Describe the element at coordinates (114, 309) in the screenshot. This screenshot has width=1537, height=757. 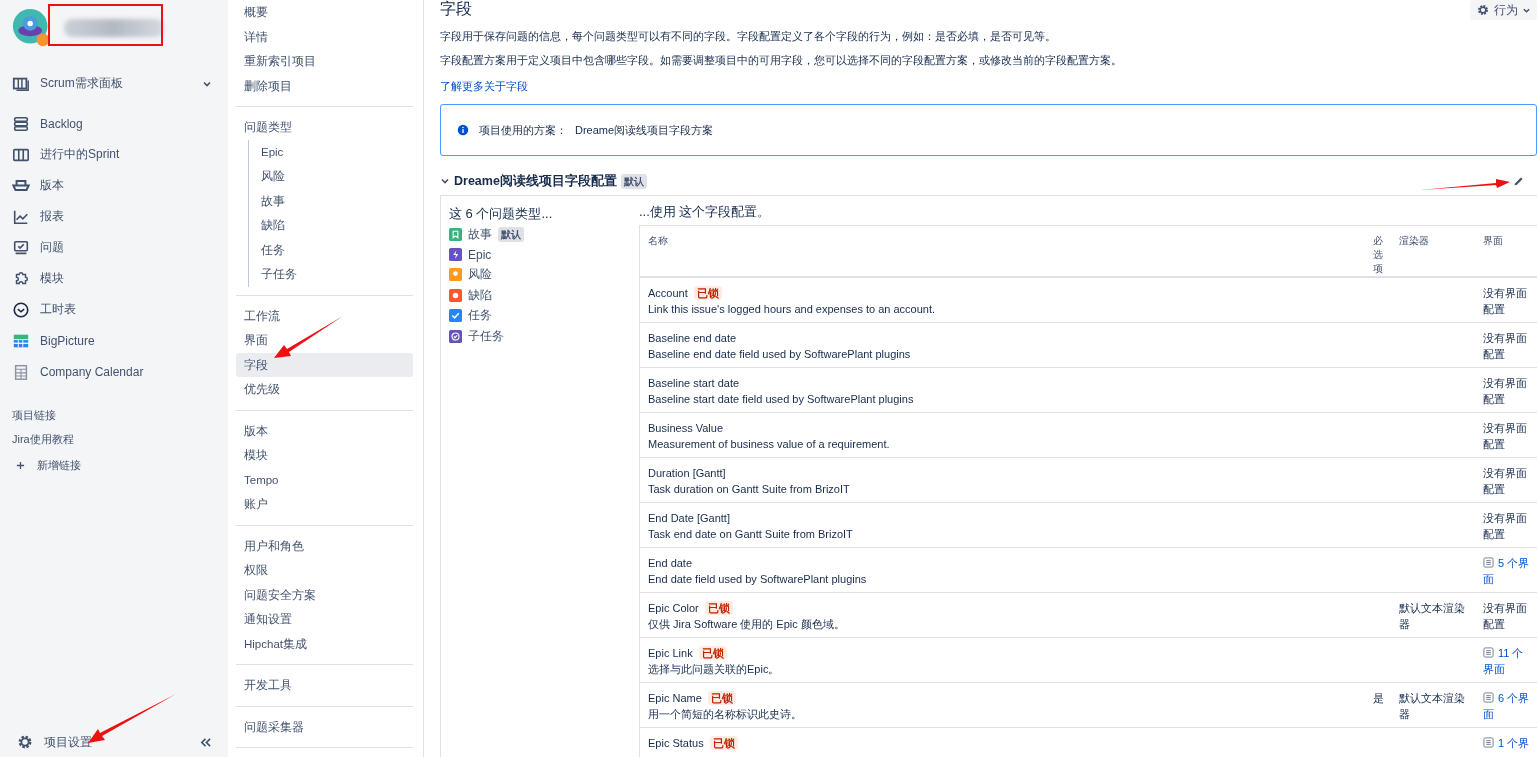
I see `sidebar-item: 工时表` at that location.